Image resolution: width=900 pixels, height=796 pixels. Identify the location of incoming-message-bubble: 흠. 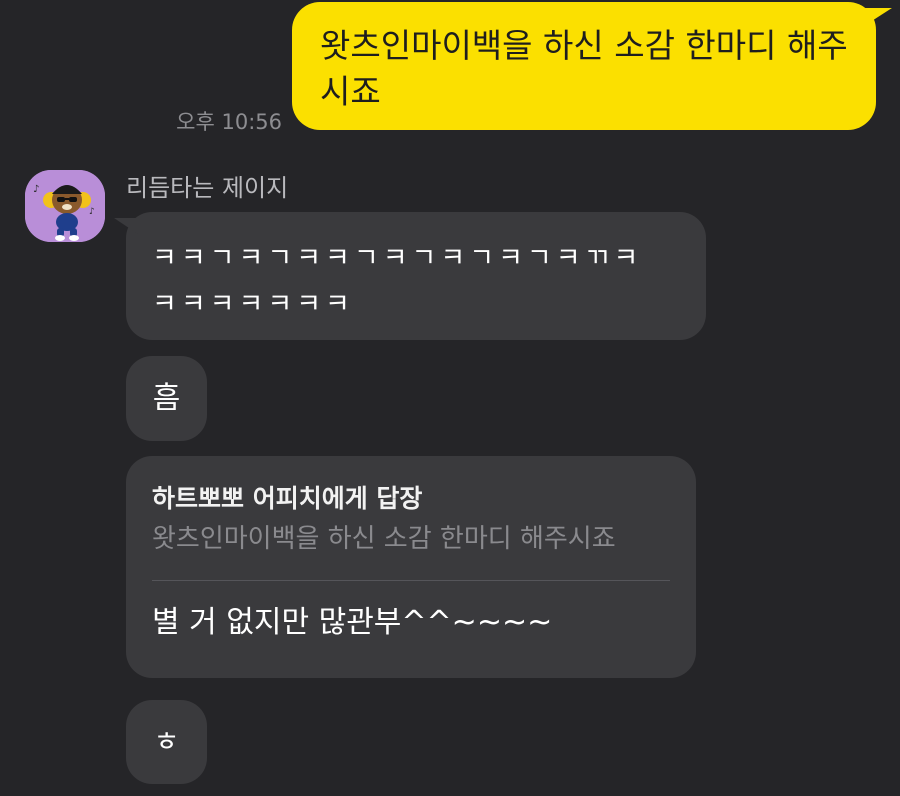
(166, 398).